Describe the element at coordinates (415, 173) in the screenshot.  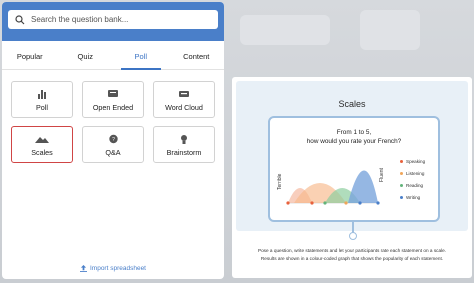
I see `legend-label: Listening` at that location.